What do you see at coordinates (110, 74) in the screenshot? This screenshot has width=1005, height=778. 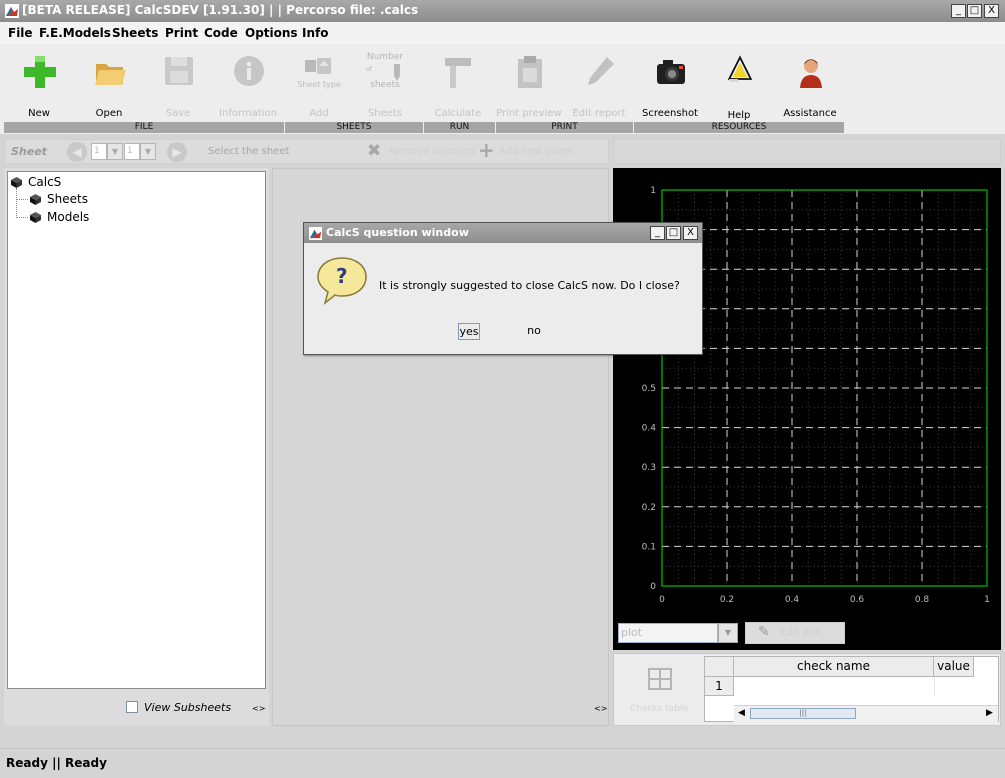 I see `folder-icon` at bounding box center [110, 74].